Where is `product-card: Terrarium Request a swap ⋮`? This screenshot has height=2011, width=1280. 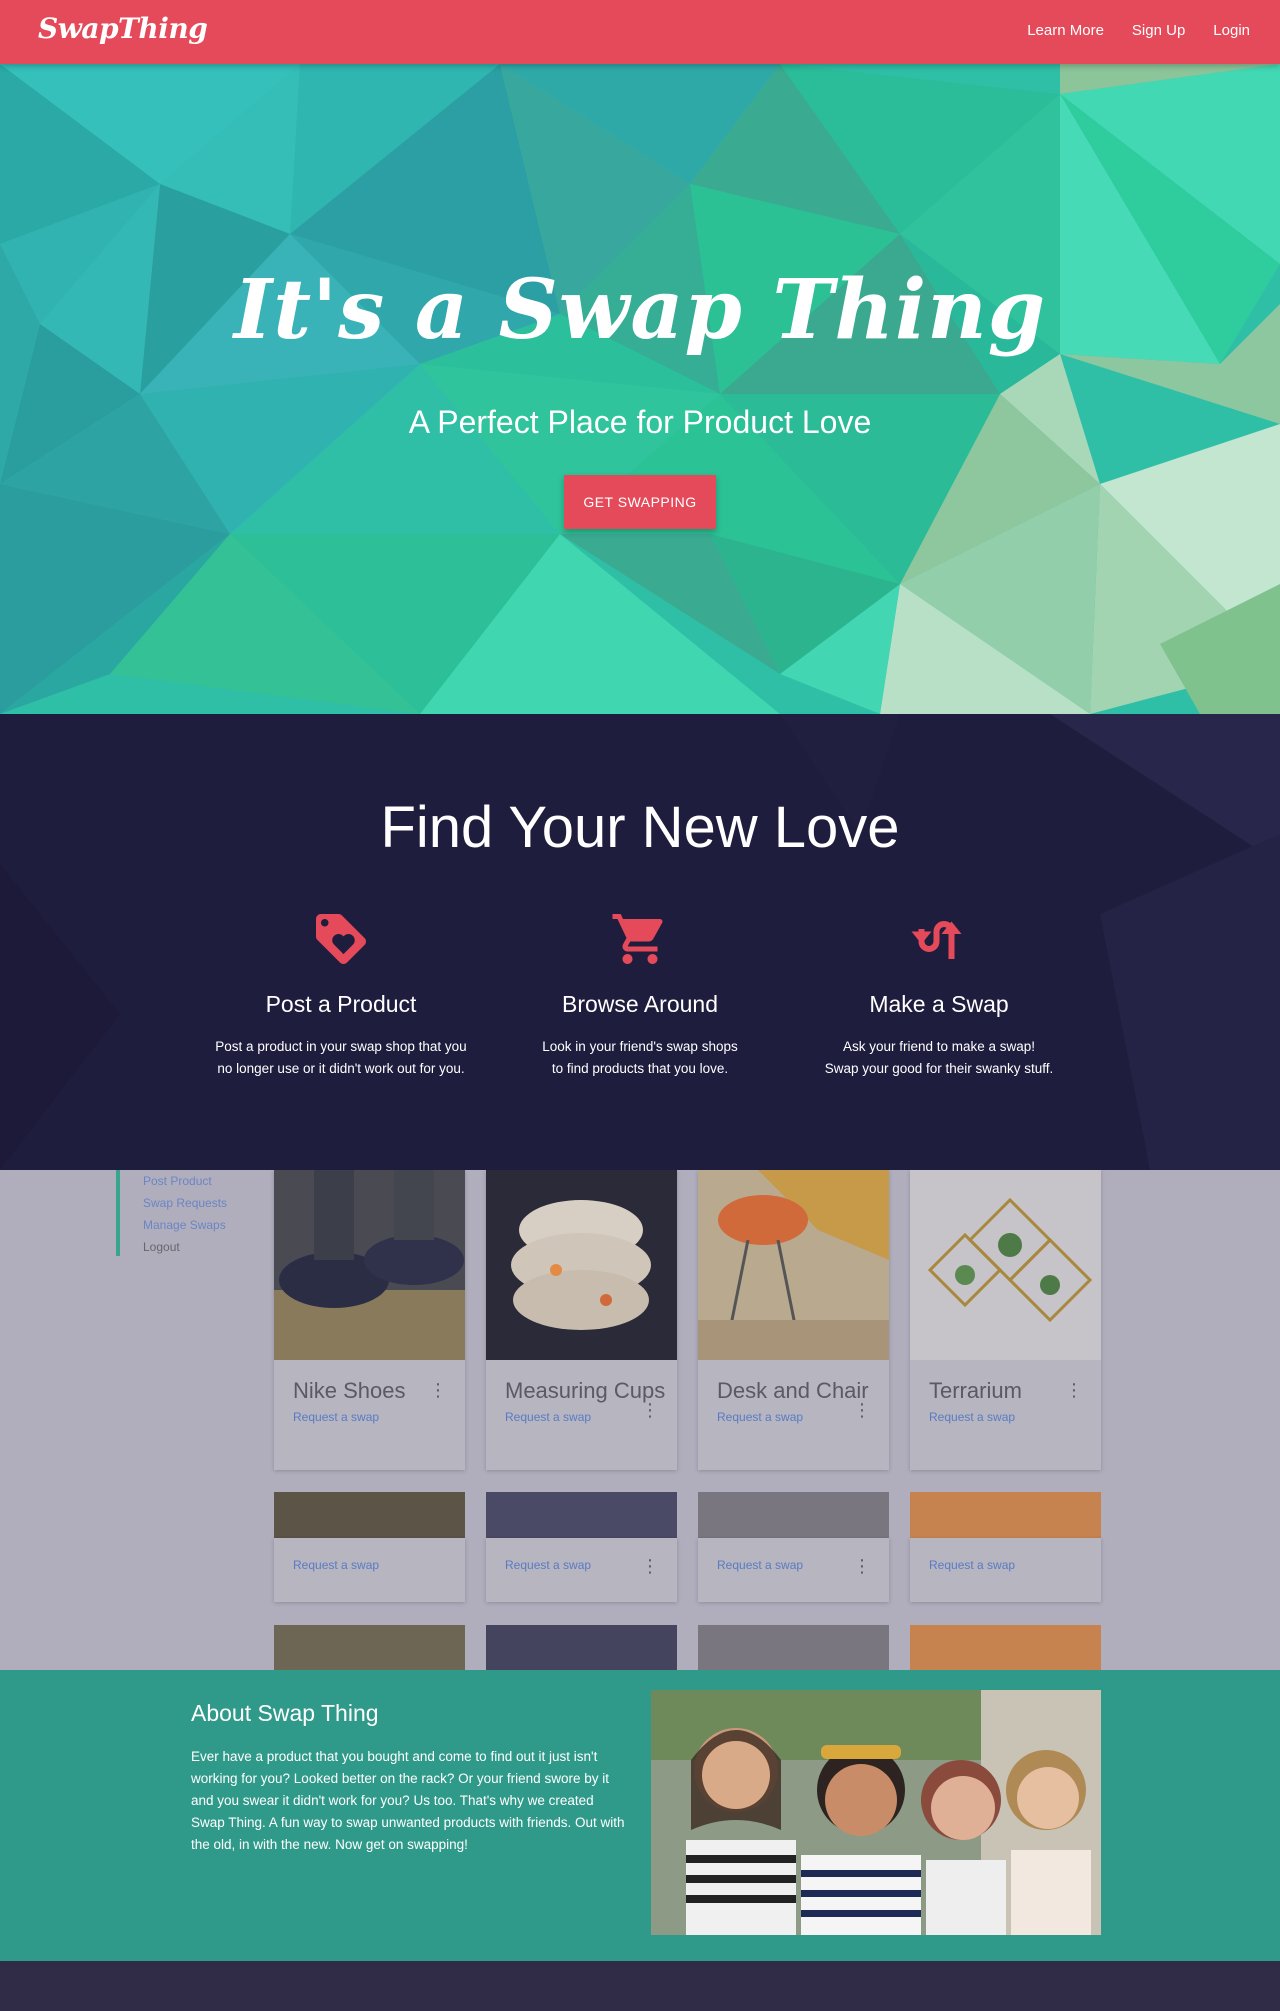 product-card: Terrarium Request a swap ⋮ is located at coordinates (1005, 1320).